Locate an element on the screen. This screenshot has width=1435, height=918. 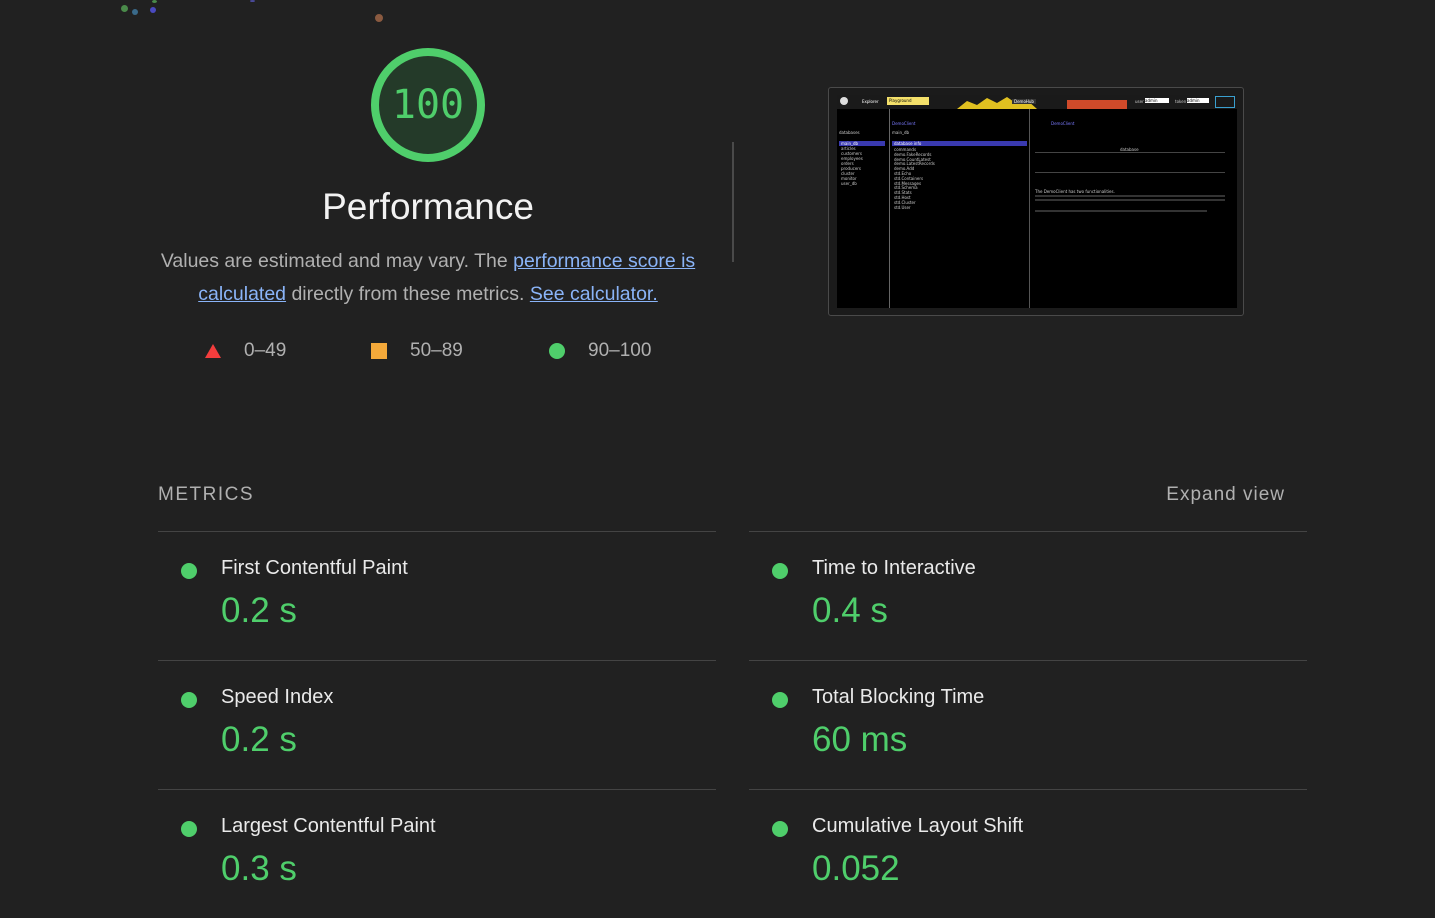
legend-fail: 0–49 is located at coordinates (245, 351).